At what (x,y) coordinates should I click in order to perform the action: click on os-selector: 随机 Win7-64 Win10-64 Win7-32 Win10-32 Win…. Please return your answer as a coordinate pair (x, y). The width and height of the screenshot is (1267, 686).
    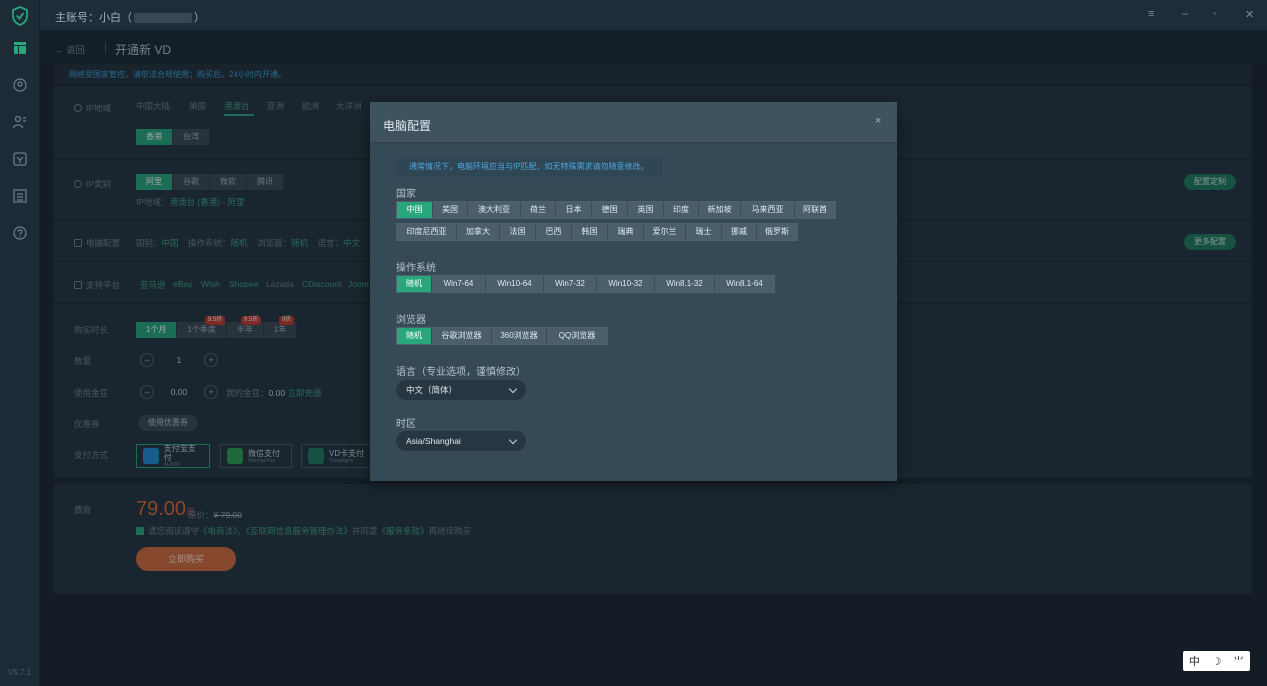
    Looking at the image, I should click on (585, 284).